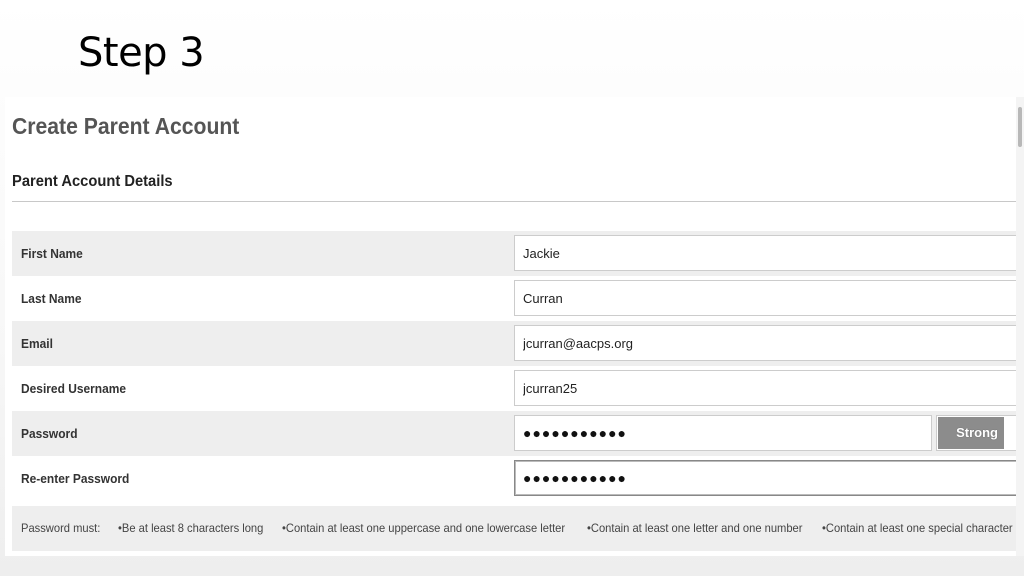 This screenshot has height=576, width=1024. What do you see at coordinates (766, 253) in the screenshot?
I see `first-name-input` at bounding box center [766, 253].